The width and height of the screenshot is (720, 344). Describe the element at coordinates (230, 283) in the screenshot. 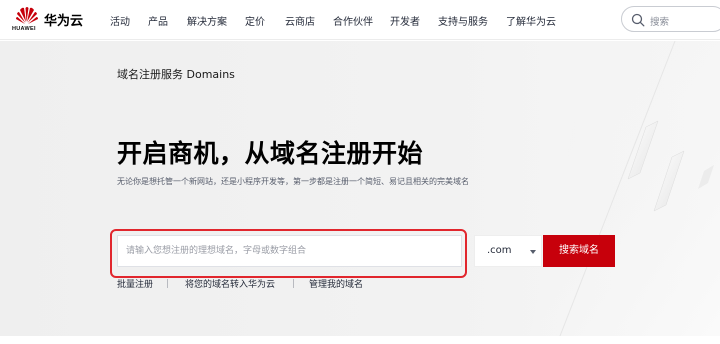

I see `transfer-domain-link: 将您的域名转入华为云` at that location.